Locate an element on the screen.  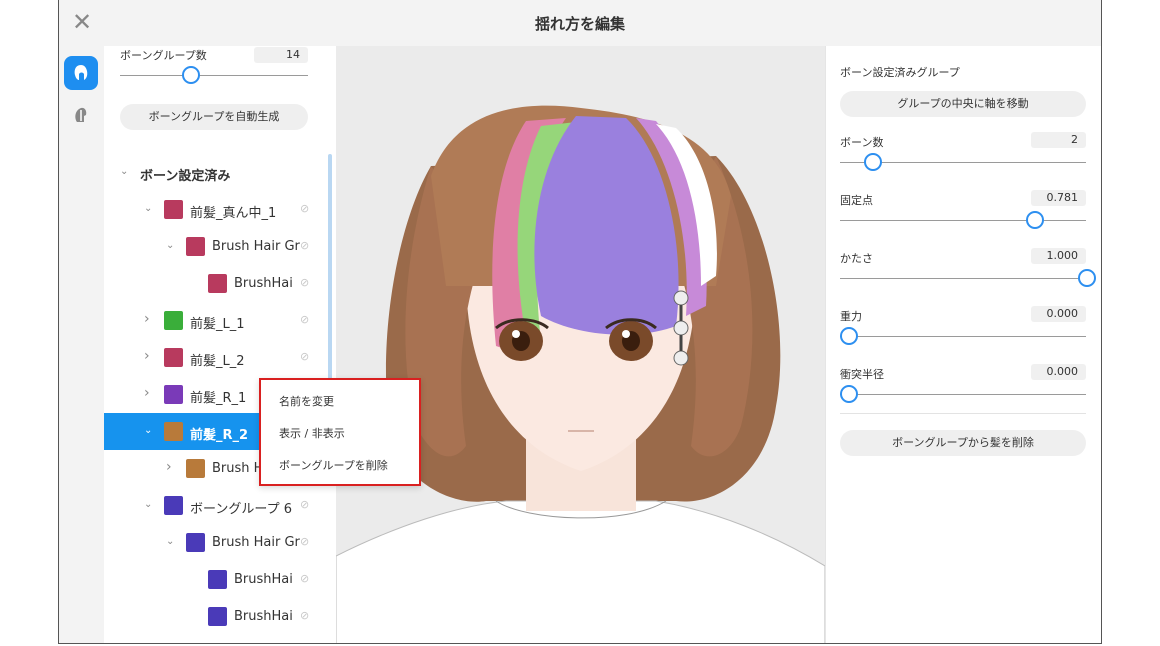
remove-hair-button: ボーングループから髪を削除 is located at coordinates (963, 443).